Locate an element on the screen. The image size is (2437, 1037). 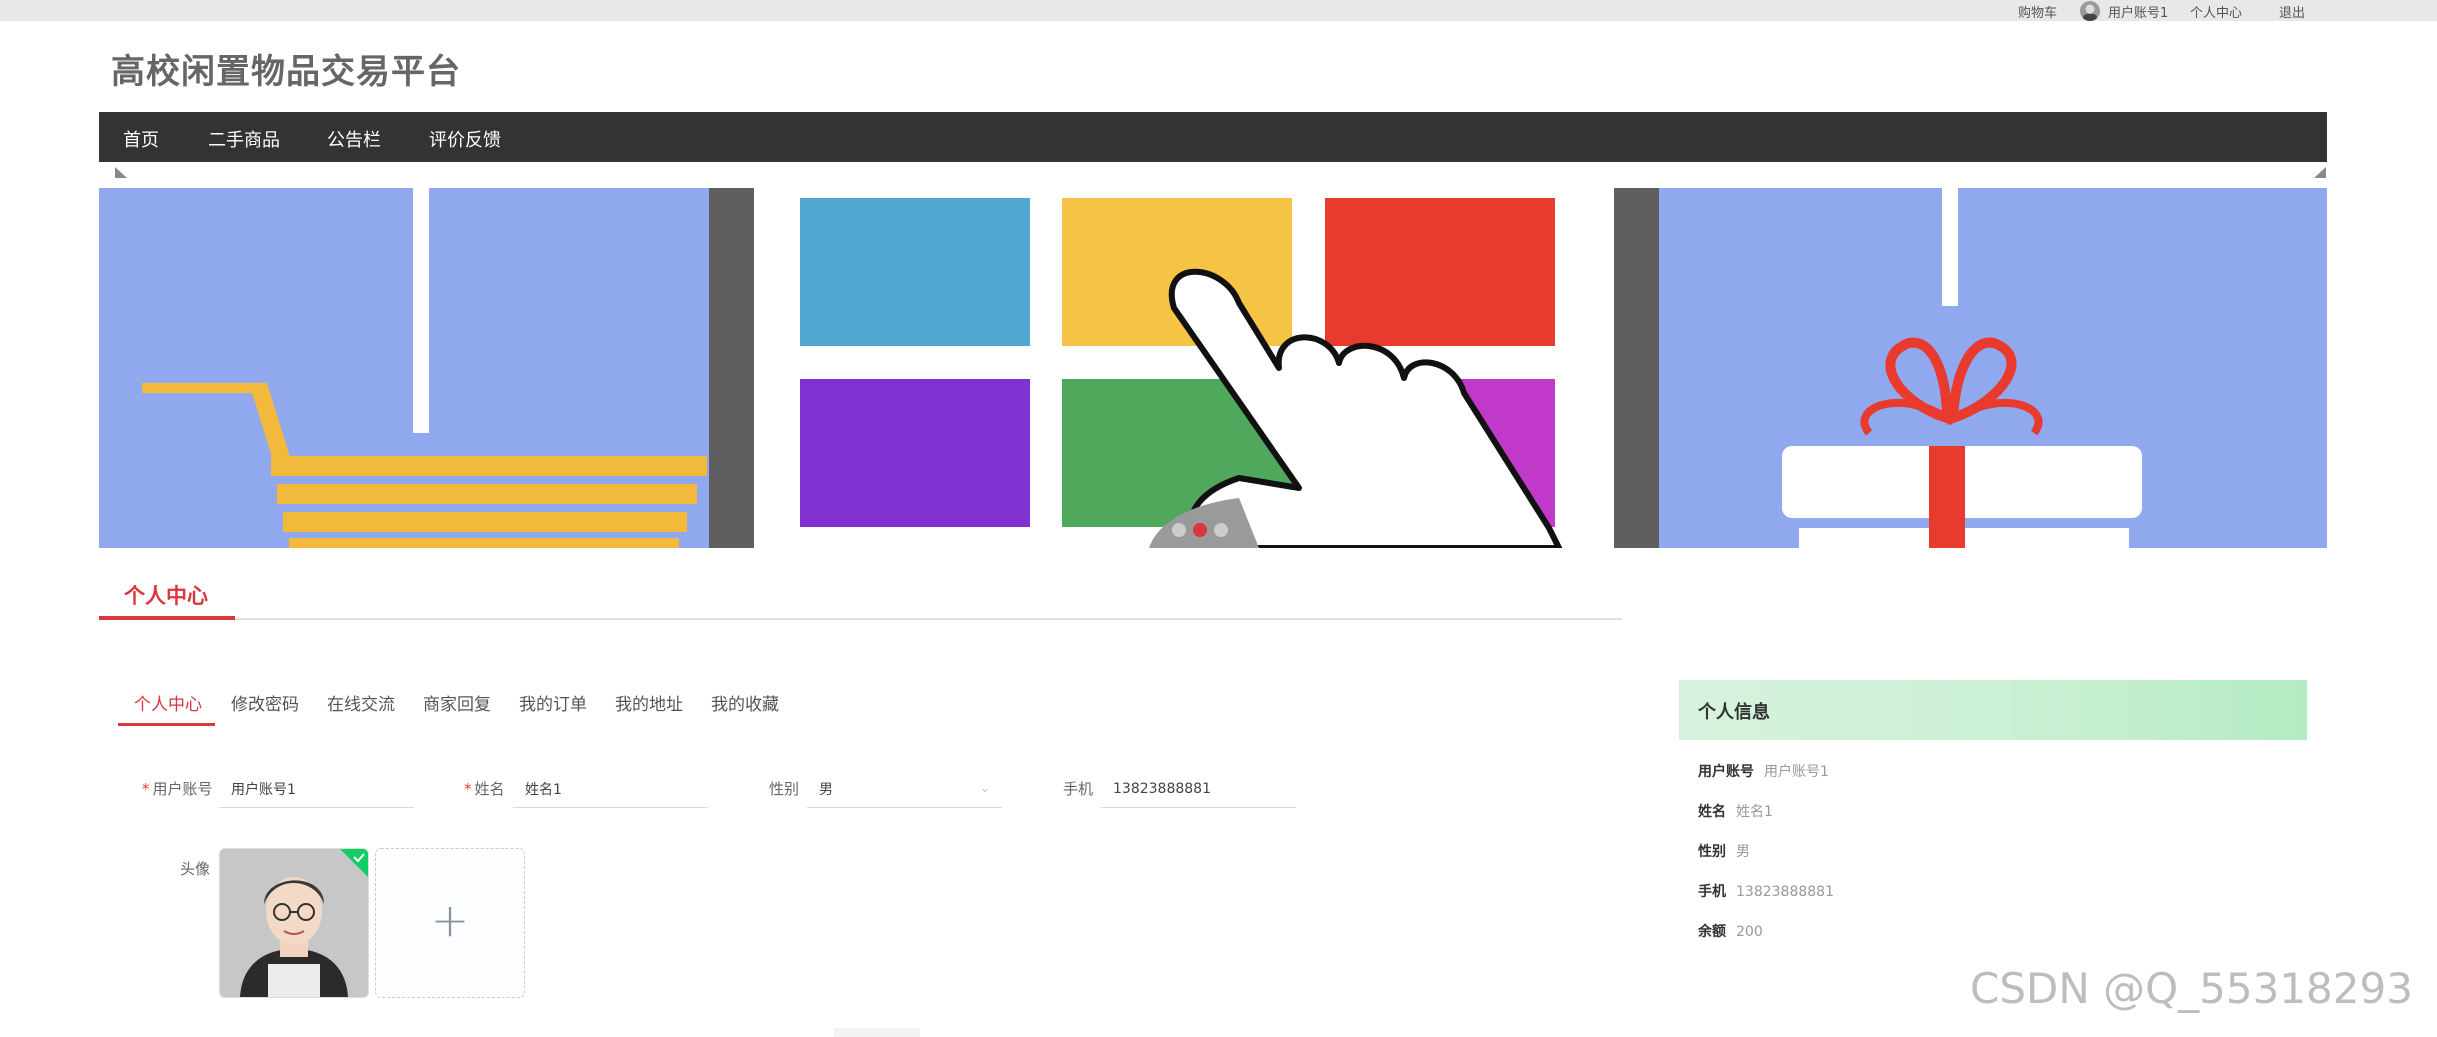
tab-change-password: 修改密码 is located at coordinates (265, 702).